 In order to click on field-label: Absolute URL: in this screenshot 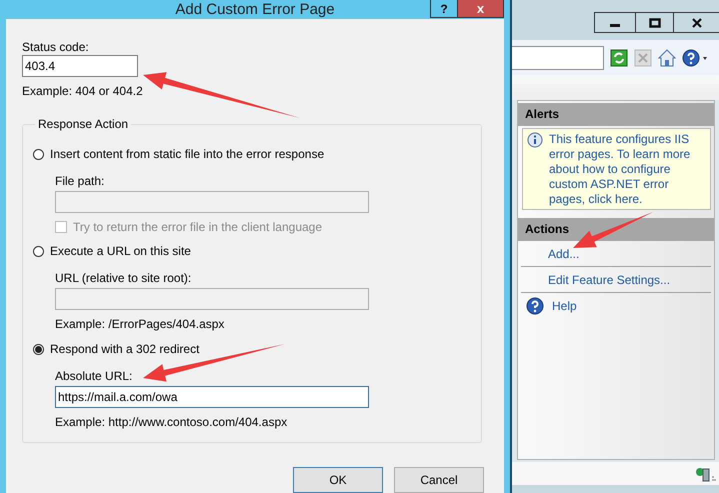, I will do `click(94, 376)`.